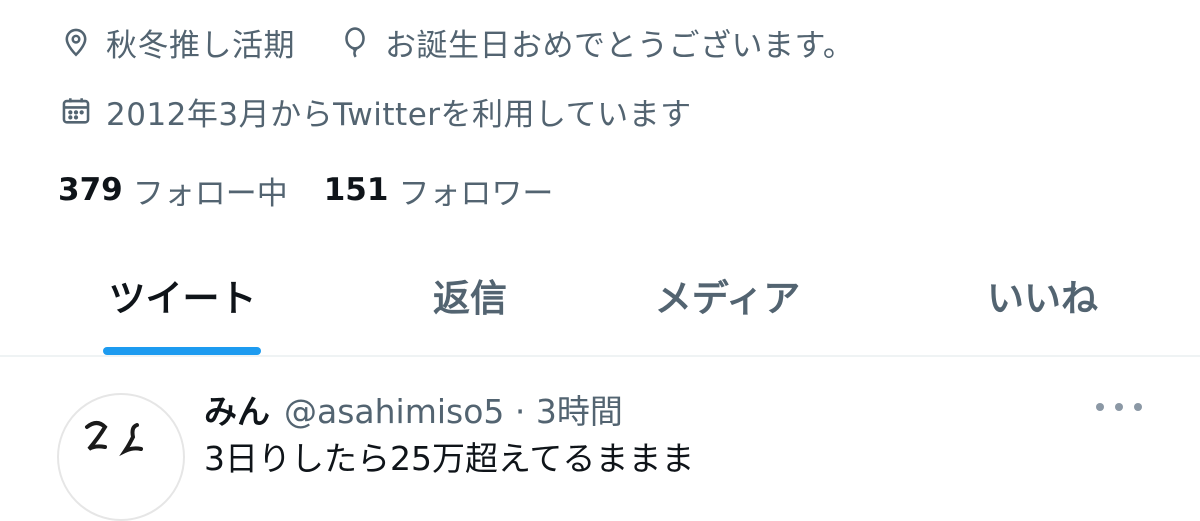 The image size is (1200, 521). Describe the element at coordinates (399, 114) in the screenshot. I see `profile-joined-date: 2012年3月からTwitterを利用しています` at that location.